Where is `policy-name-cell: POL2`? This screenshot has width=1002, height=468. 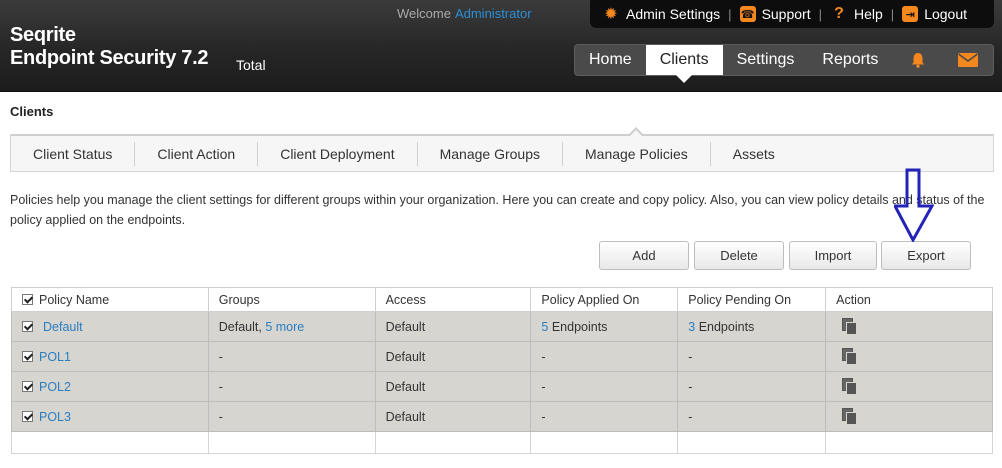
policy-name-cell: POL2 is located at coordinates (110, 386).